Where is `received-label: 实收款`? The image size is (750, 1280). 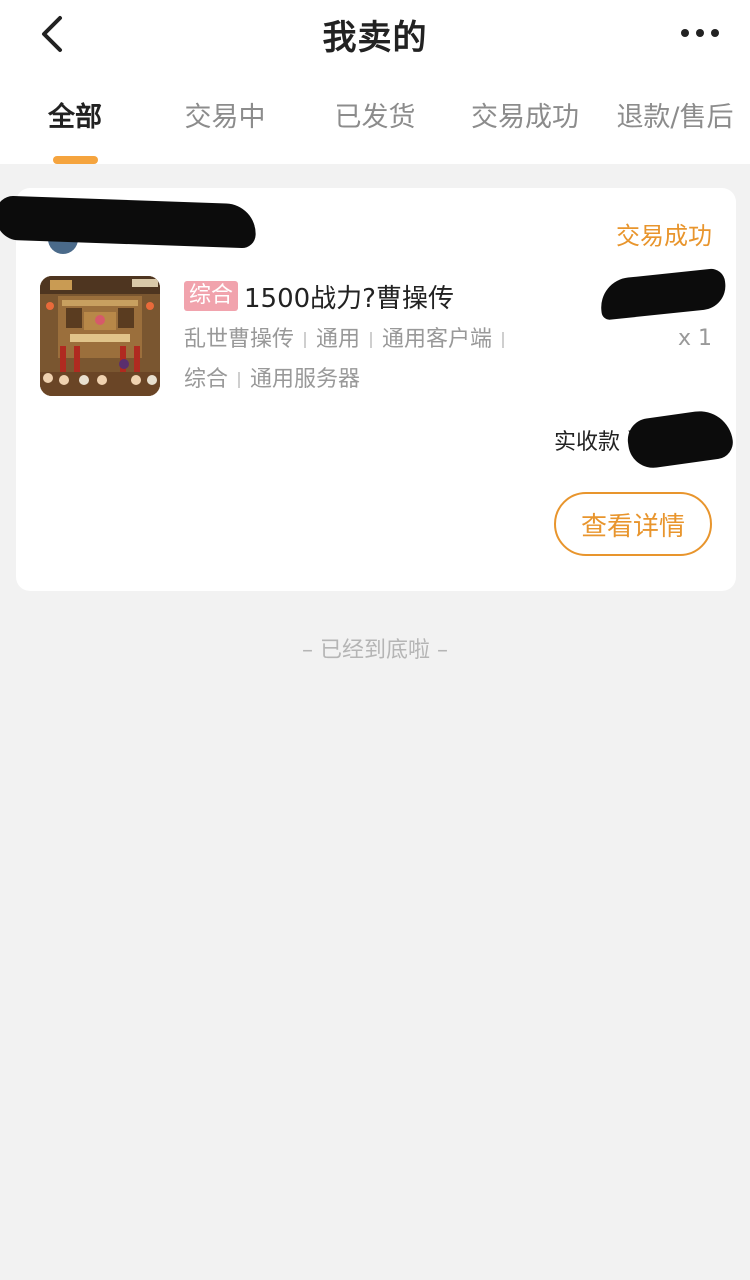
received-label: 实收款 is located at coordinates (586, 442).